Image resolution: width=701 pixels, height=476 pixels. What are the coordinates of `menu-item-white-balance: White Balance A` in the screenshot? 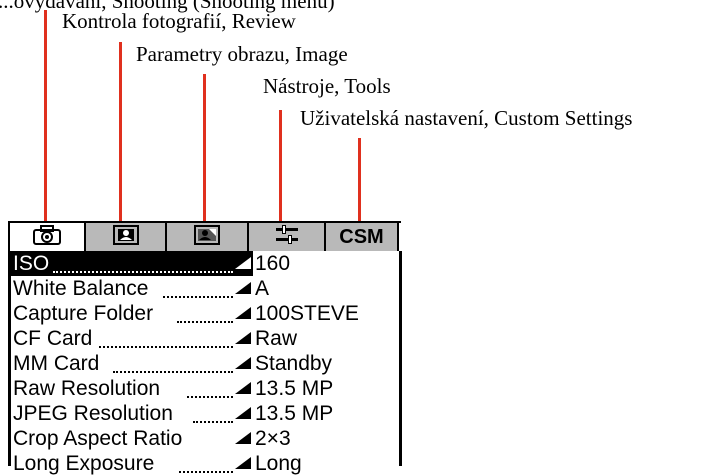 It's located at (205, 288).